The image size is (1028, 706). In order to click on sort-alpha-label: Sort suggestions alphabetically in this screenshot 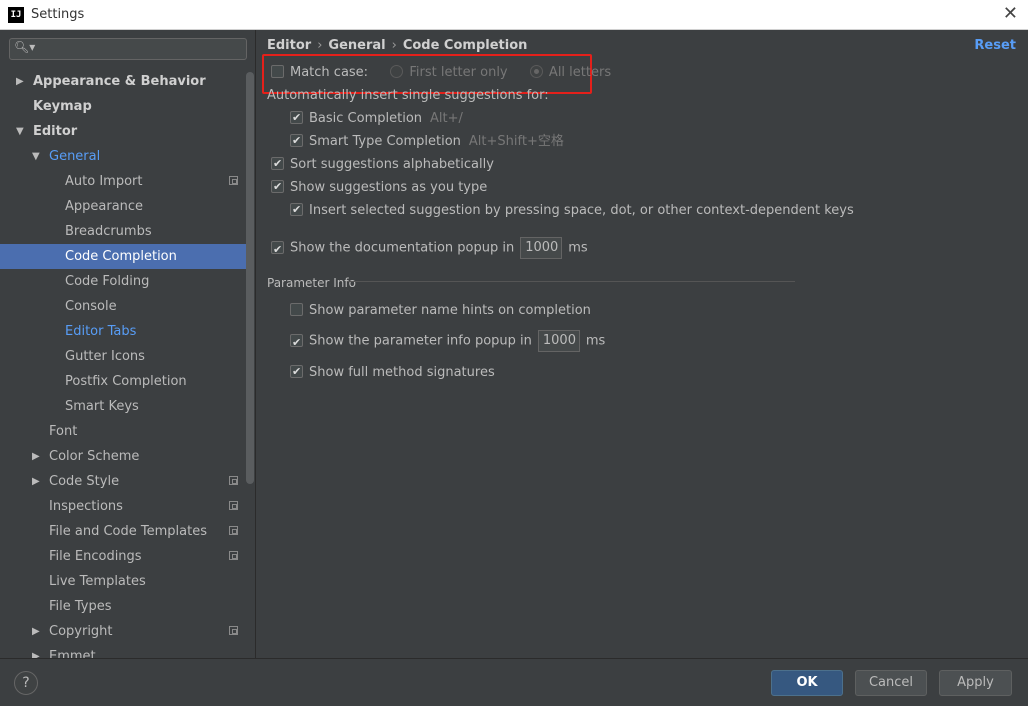, I will do `click(392, 164)`.